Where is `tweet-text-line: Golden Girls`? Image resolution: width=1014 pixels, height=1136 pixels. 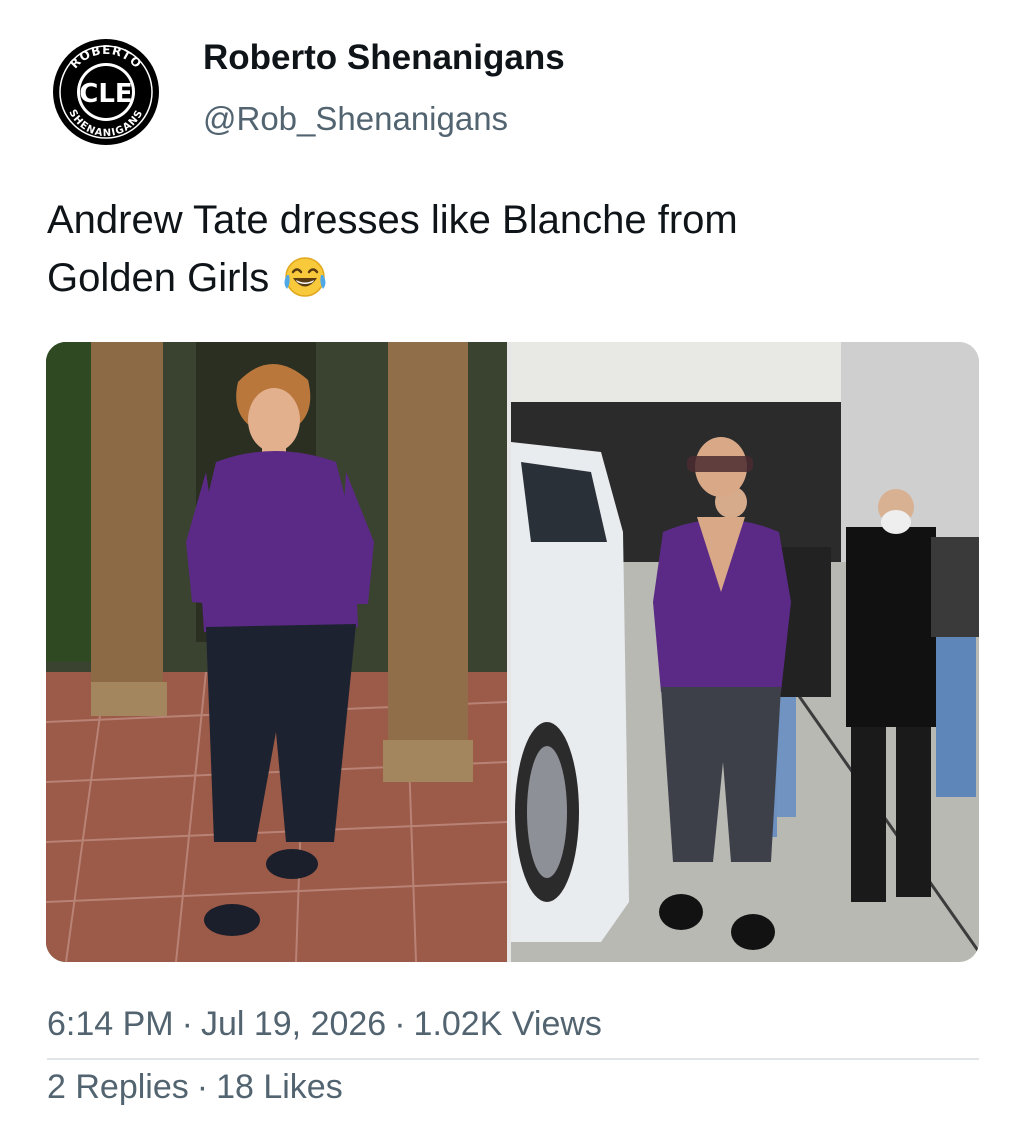
tweet-text-line: Golden Girls is located at coordinates (497, 282).